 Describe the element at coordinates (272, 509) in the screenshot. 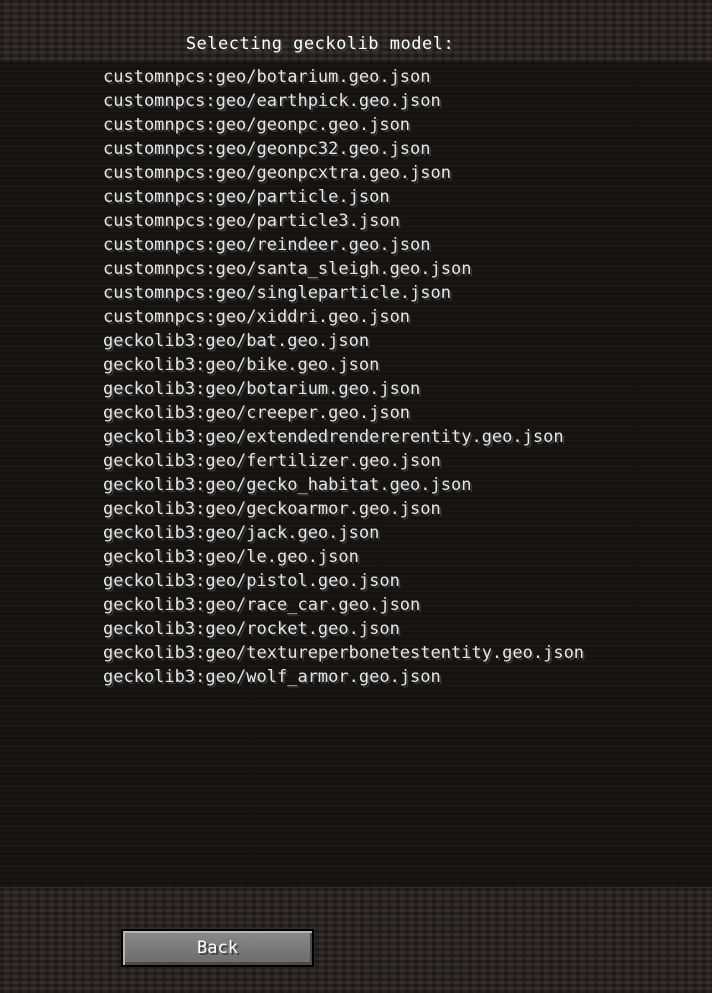

I see `model-list-item: geckolib3:geo/geckoarmor.geo.json` at that location.